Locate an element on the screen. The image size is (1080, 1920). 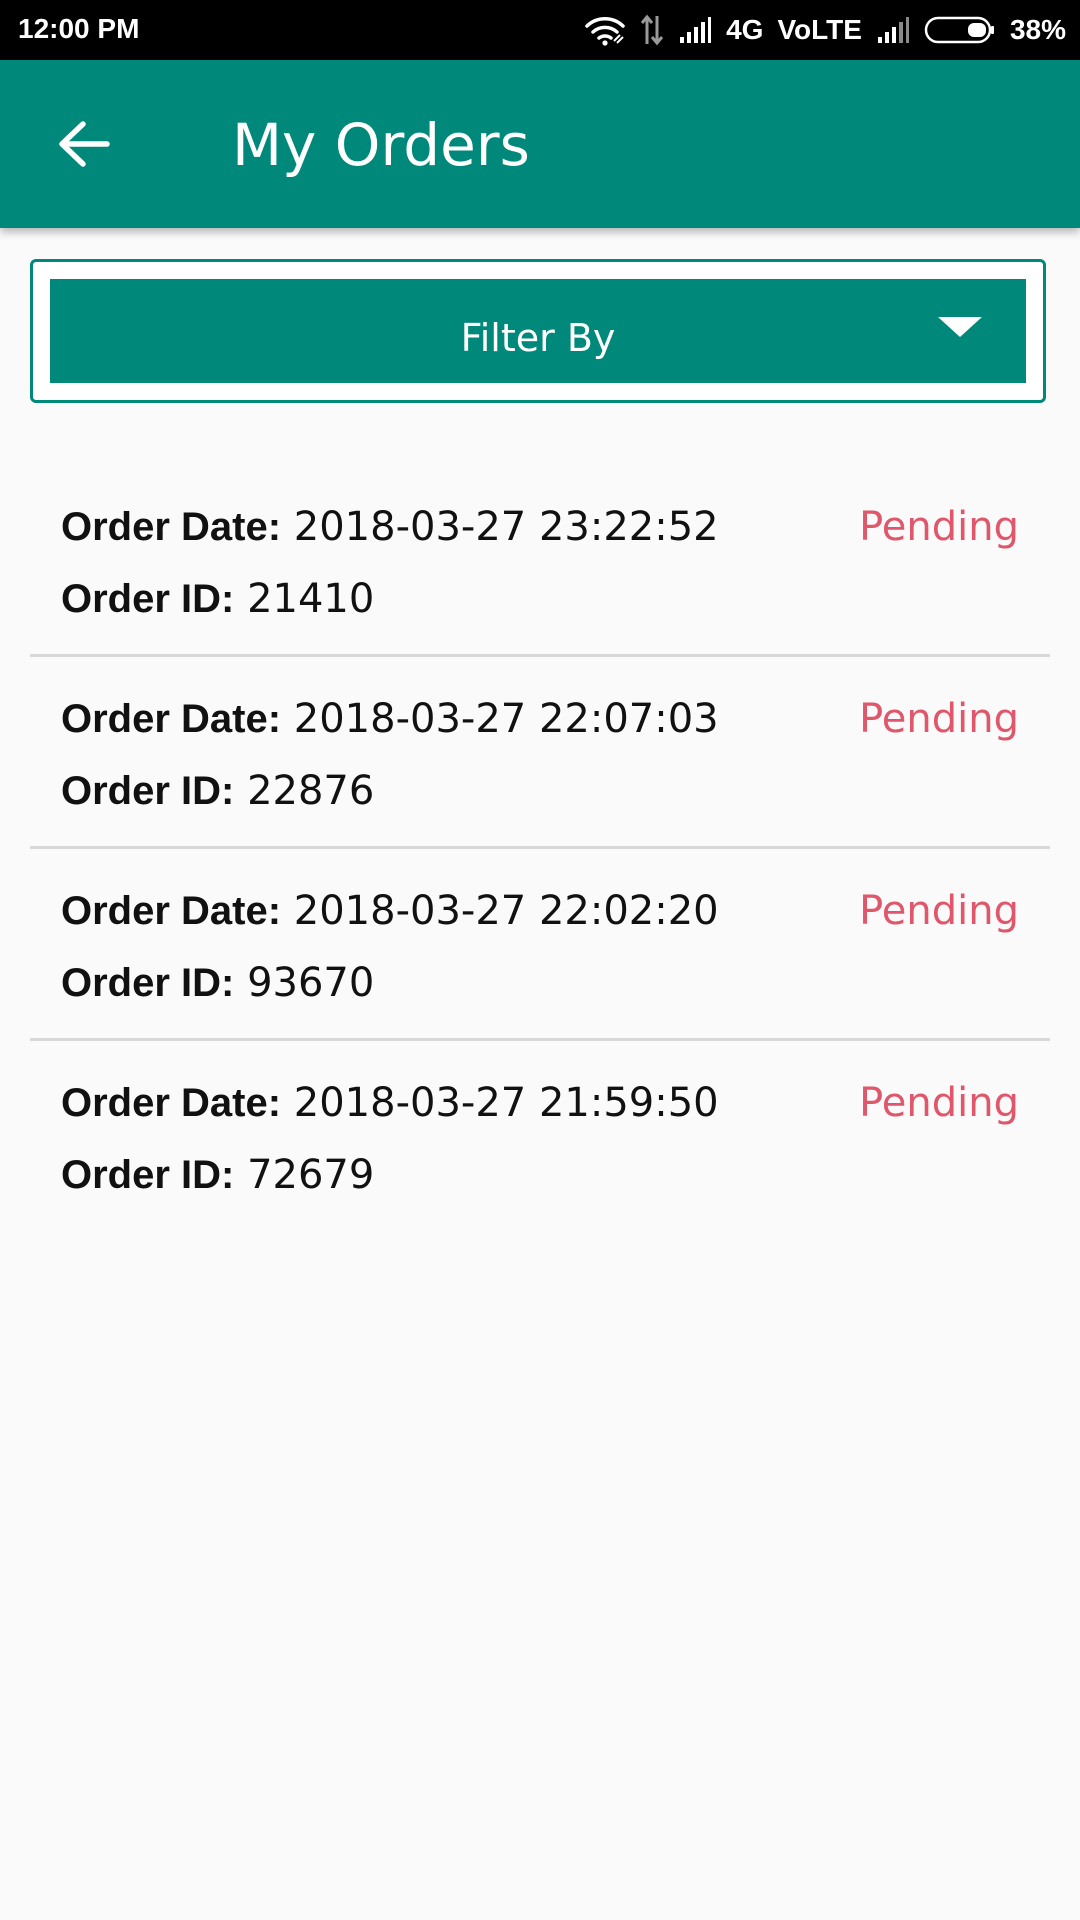
volte-label: VoLTE is located at coordinates (819, 29).